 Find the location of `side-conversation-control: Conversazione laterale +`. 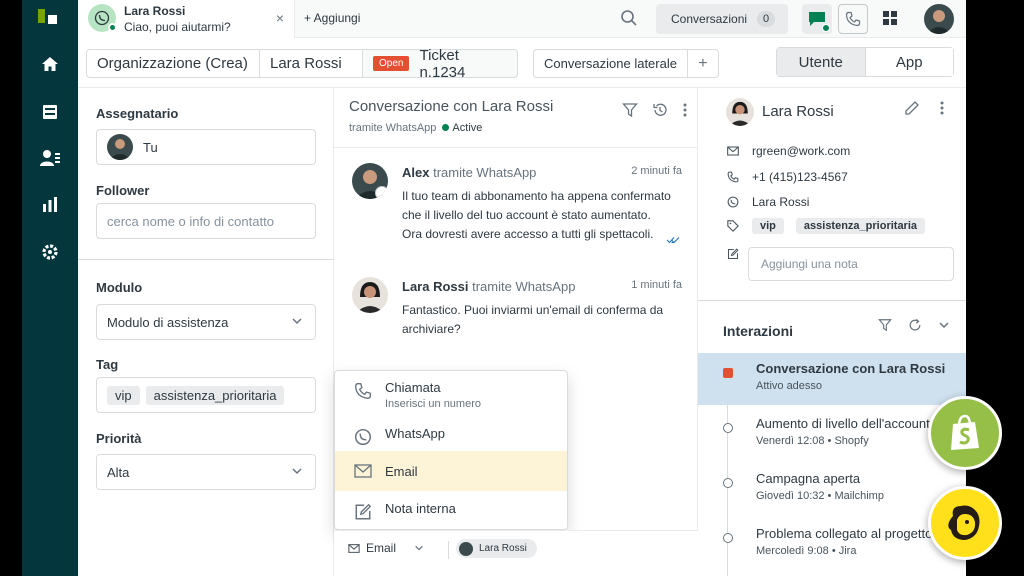

side-conversation-control: Conversazione laterale + is located at coordinates (626, 63).